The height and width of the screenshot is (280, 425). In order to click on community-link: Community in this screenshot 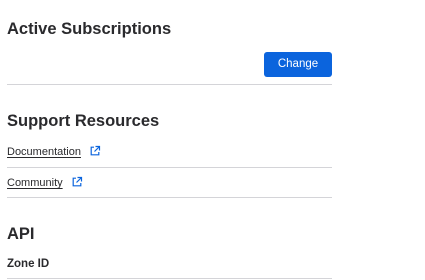, I will do `click(35, 183)`.